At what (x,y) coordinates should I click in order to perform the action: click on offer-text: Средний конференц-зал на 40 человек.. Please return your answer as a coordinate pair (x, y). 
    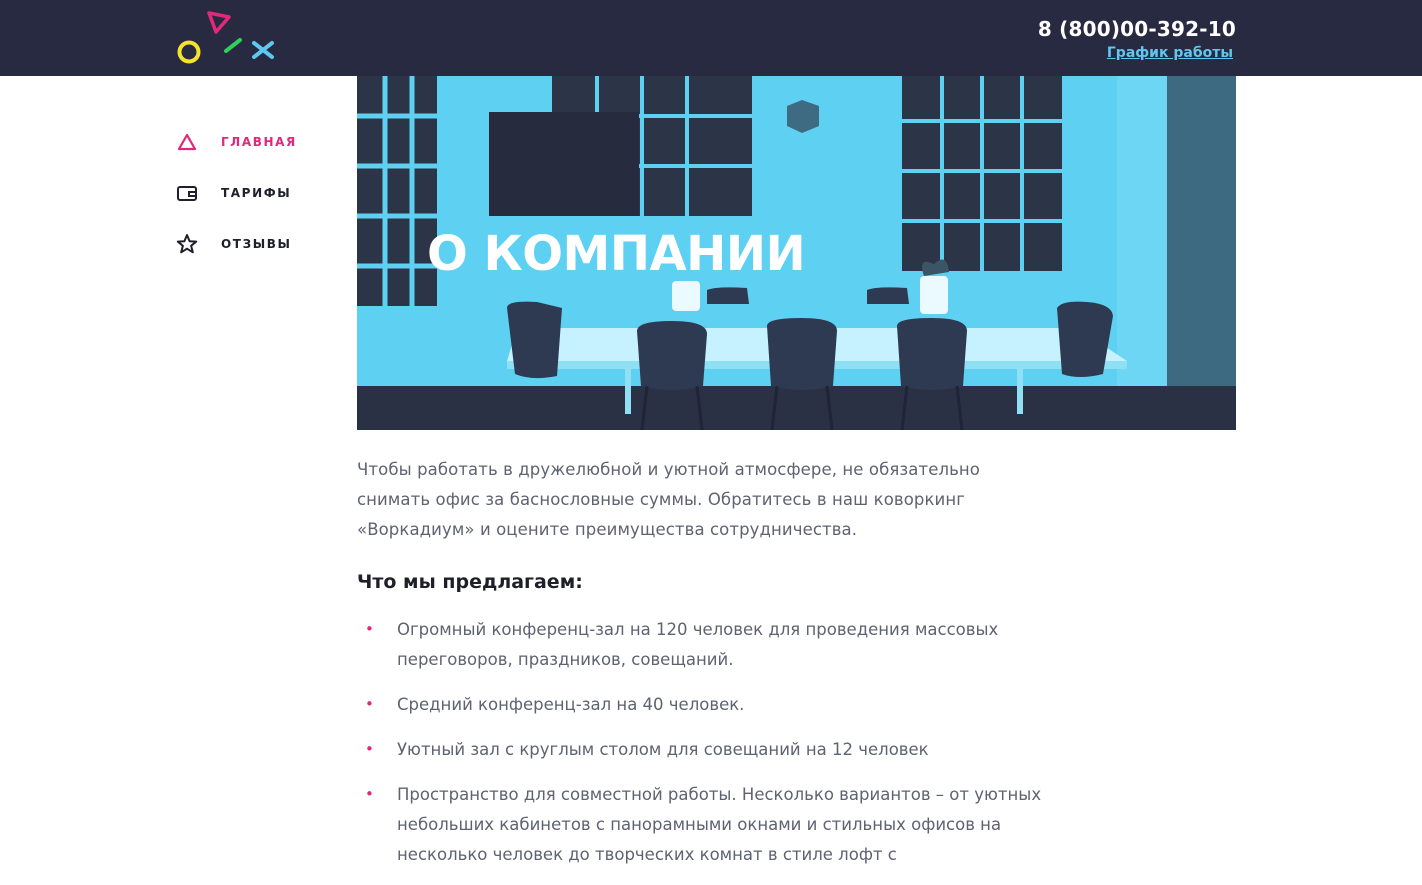
    Looking at the image, I should click on (571, 704).